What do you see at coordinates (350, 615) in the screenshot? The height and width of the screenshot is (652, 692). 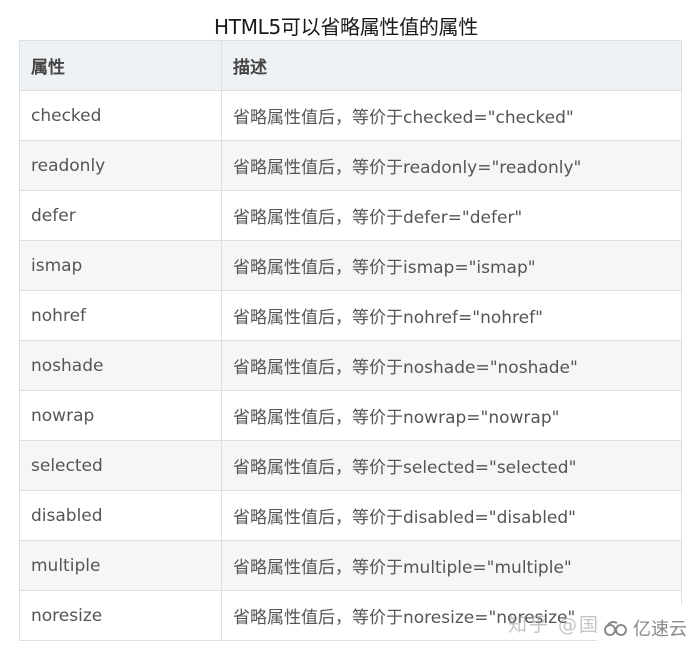 I see `table-row: noresize 省略属性值后，等价于noresize="noresize"` at bounding box center [350, 615].